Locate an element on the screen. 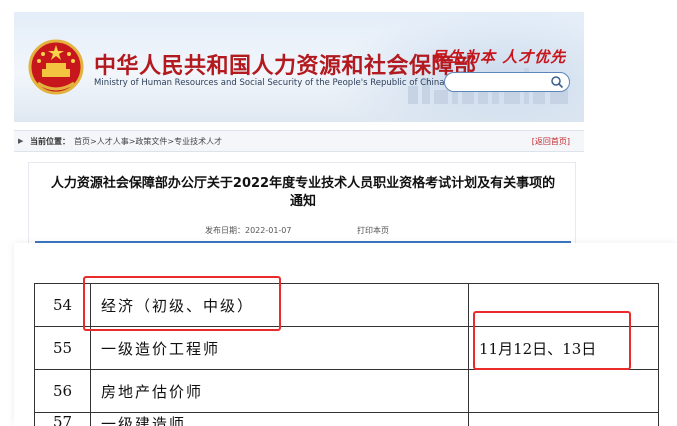  table-row: 56 房地产估价师 is located at coordinates (346, 391).